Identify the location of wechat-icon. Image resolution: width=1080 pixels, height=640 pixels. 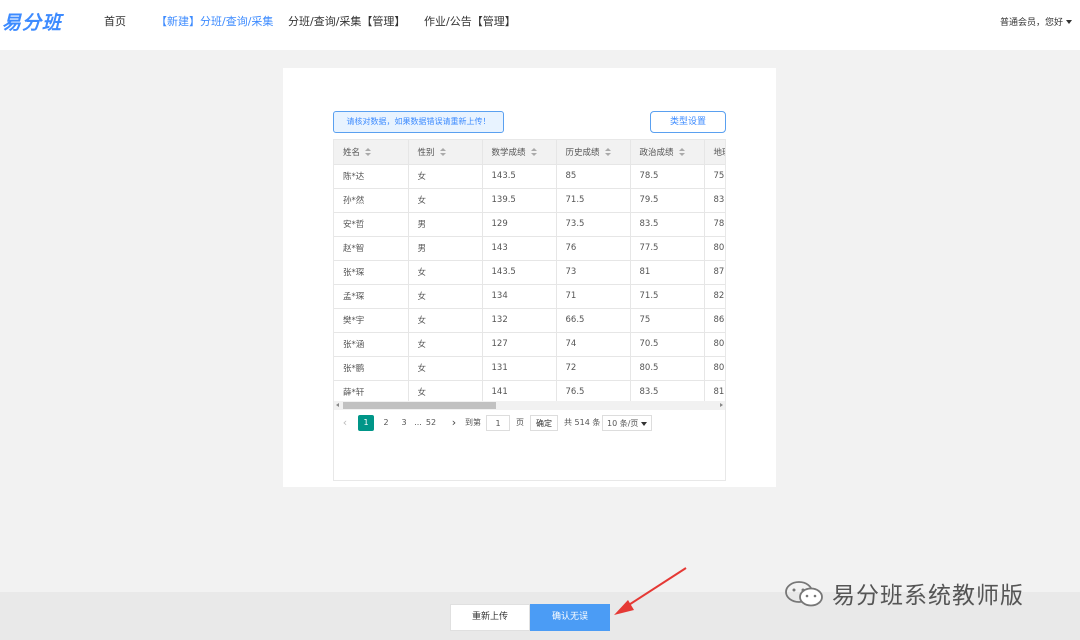
(804, 594).